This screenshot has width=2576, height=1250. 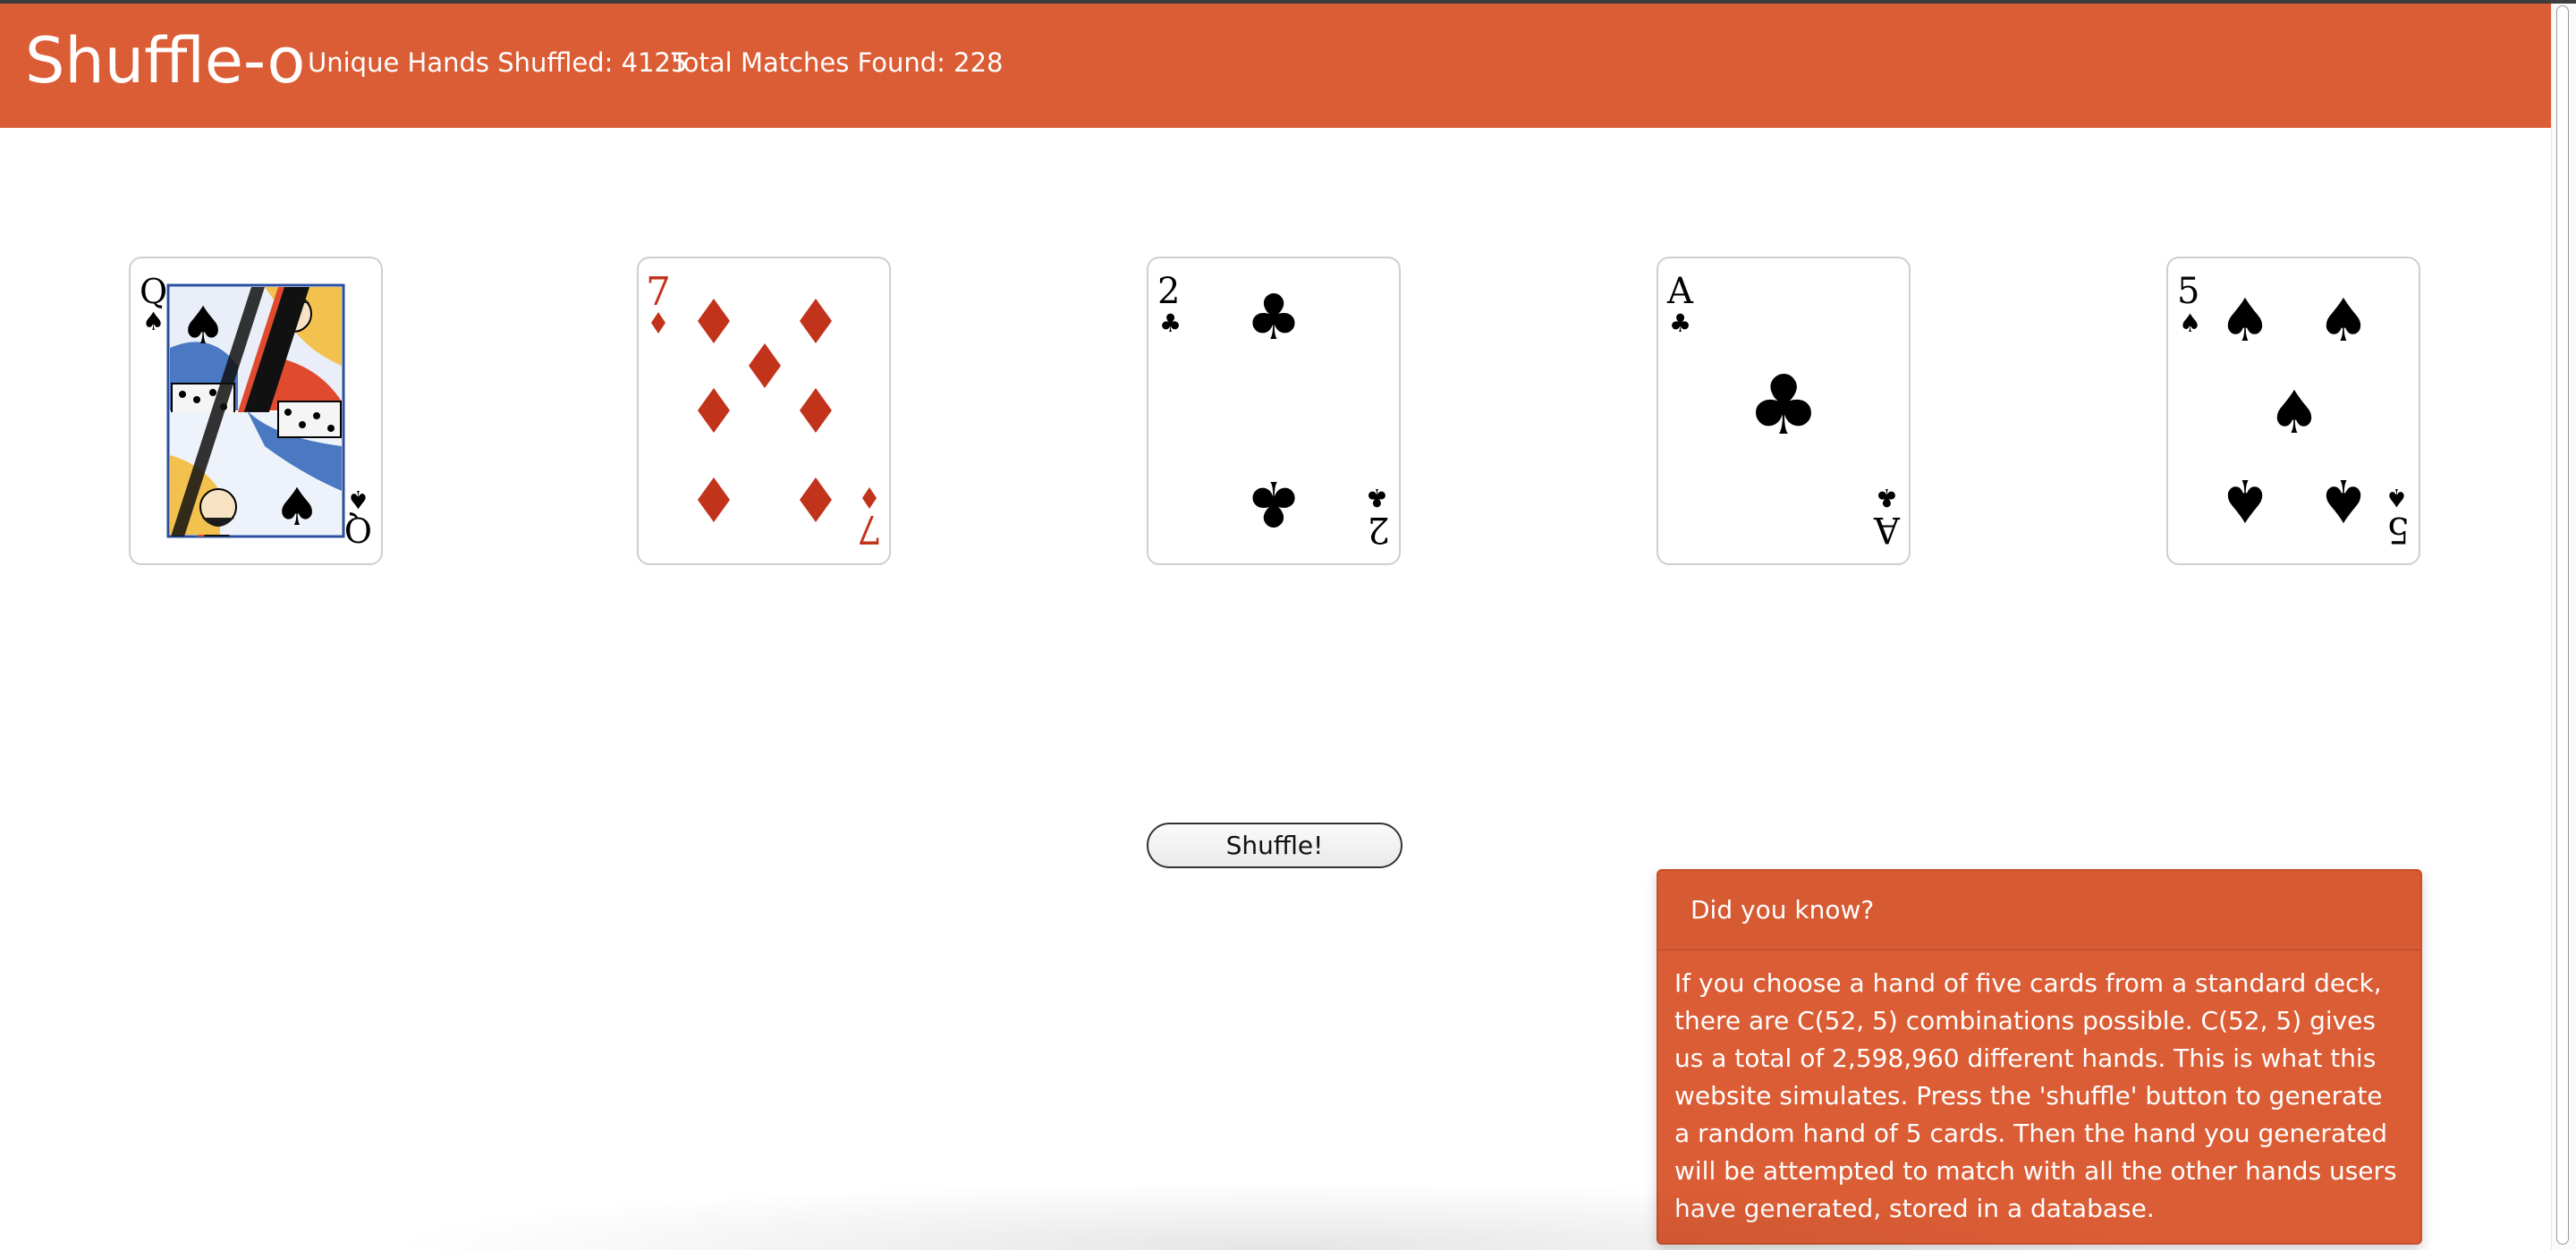 I want to click on seven-of-diamonds-image: 7 7, so click(x=764, y=410).